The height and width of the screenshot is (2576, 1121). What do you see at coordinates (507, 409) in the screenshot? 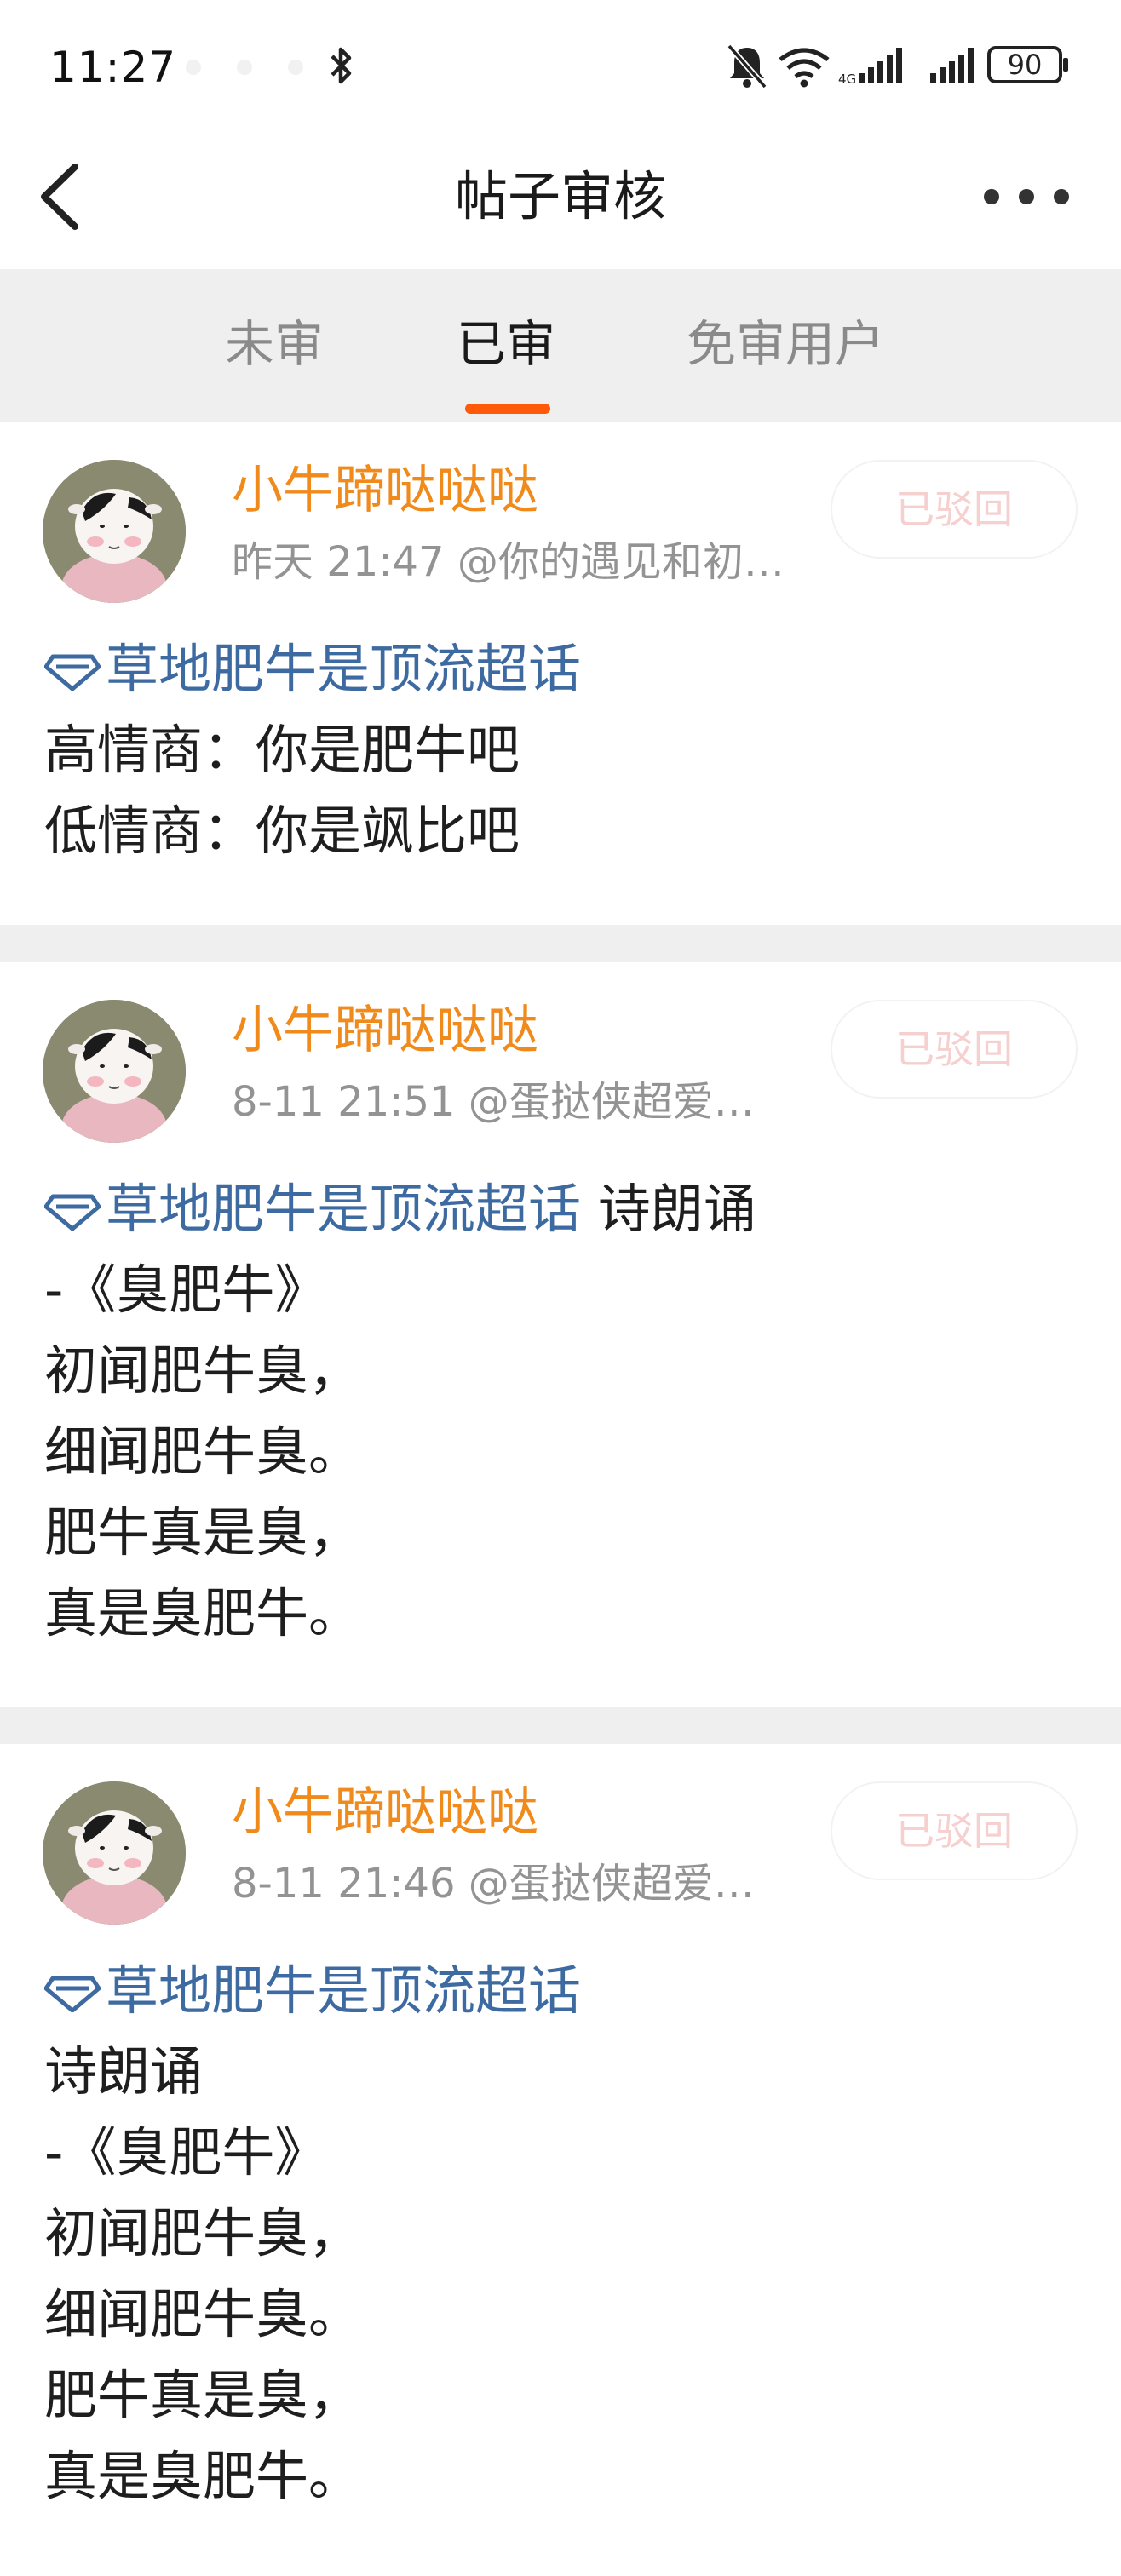
I see `active-tab-indicator` at bounding box center [507, 409].